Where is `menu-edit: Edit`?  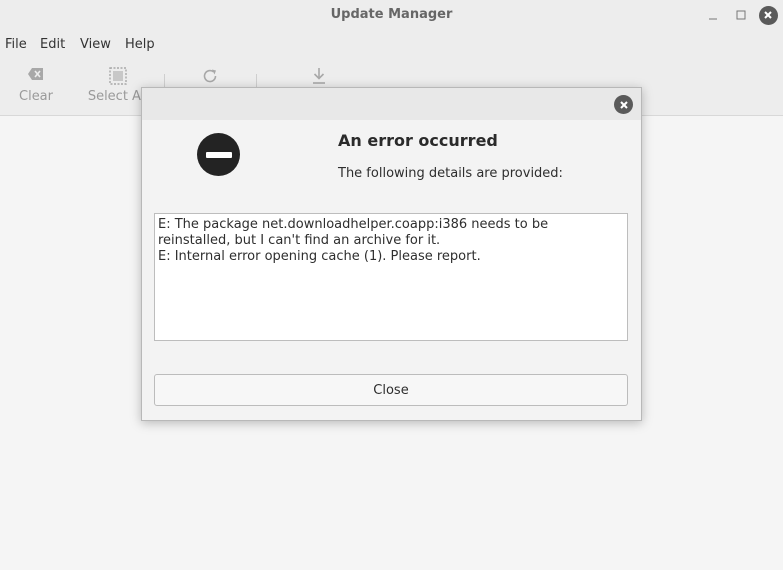 menu-edit: Edit is located at coordinates (52, 44).